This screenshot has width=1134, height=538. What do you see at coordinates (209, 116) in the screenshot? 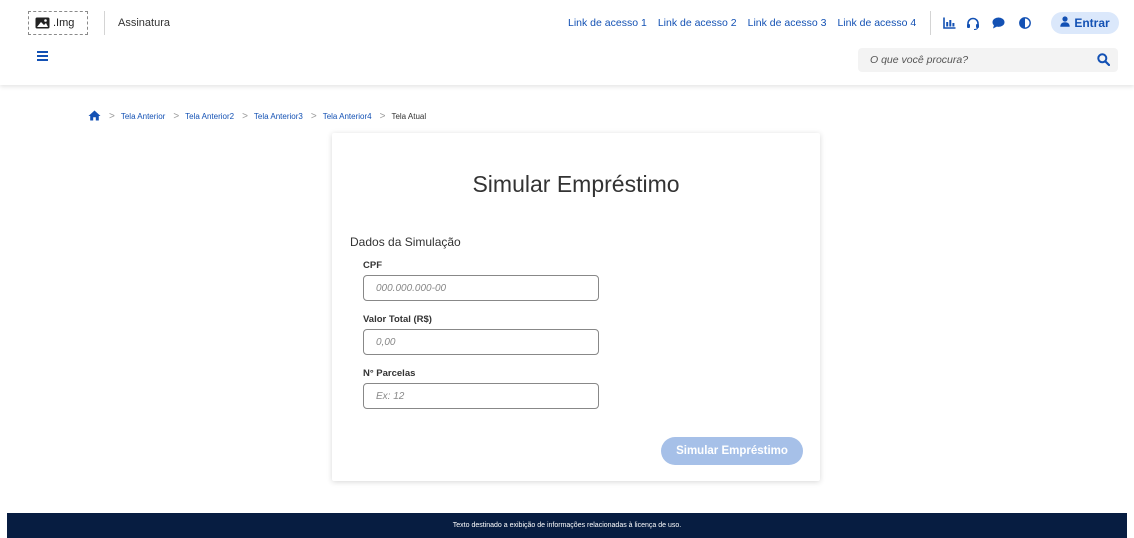
I see `breadcrumb-item: Tela Anterior2` at bounding box center [209, 116].